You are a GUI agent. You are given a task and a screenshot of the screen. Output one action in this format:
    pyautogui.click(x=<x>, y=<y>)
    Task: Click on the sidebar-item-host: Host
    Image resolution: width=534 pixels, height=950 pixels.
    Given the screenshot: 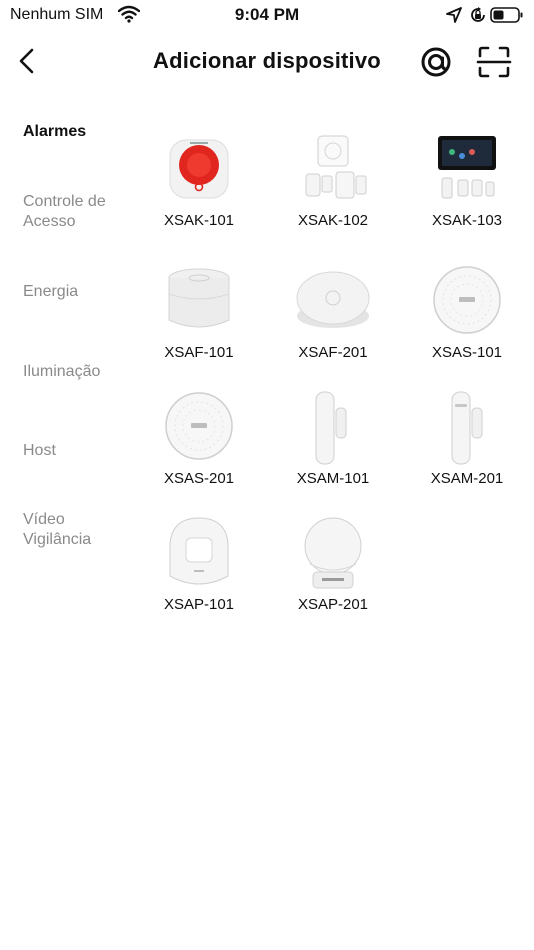 What is the action you would take?
    pyautogui.click(x=78, y=451)
    